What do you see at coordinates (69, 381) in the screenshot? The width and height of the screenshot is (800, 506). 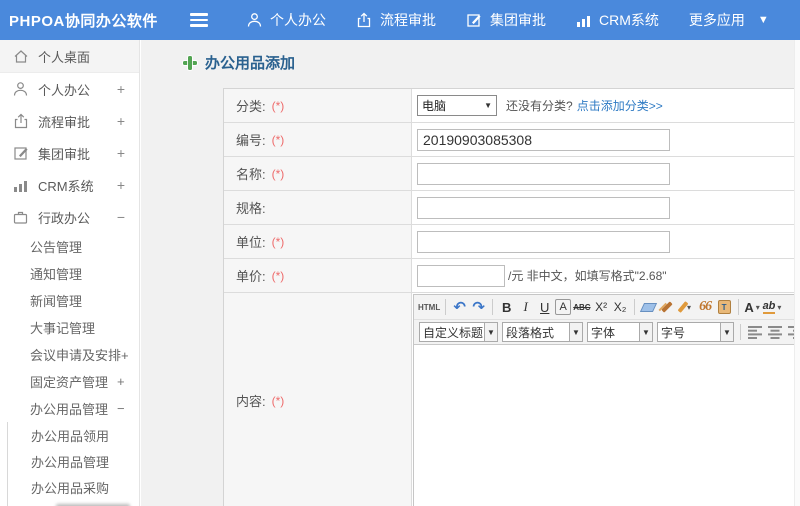 I see `sidebar-item-fixed-assets-mgmt: 固定资产管理 +` at bounding box center [69, 381].